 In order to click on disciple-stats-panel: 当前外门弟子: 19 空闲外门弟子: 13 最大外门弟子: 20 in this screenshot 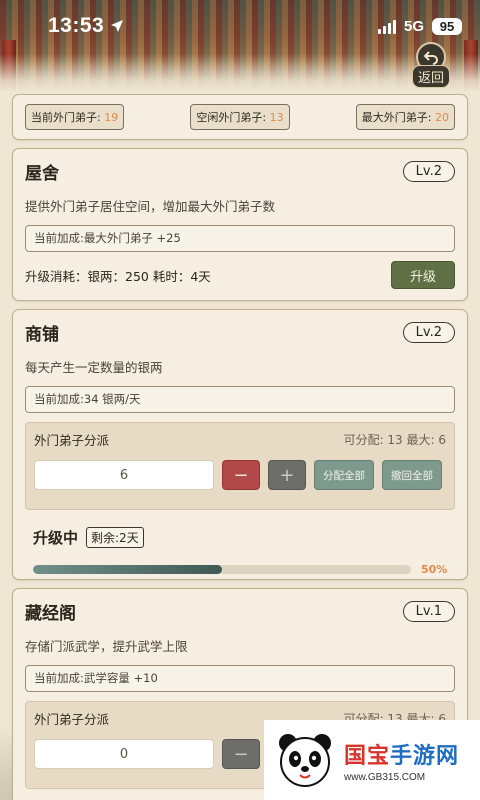, I will do `click(240, 117)`.